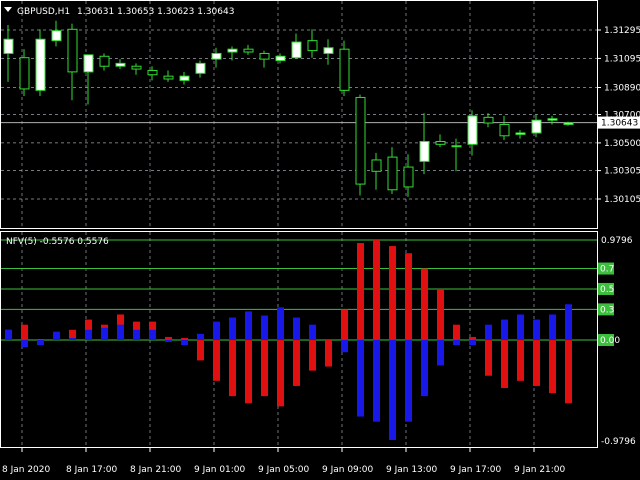 Image resolution: width=640 pixels, height=480 pixels. What do you see at coordinates (155, 12) in the screenshot?
I see `ohlc-values: 1.30631 1.30653 1.30623 1.30643` at bounding box center [155, 12].